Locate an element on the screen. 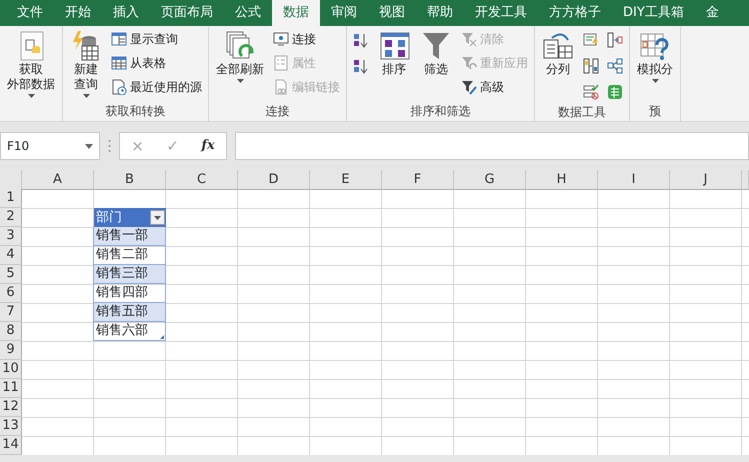 The width and height of the screenshot is (749, 462). column-header: E is located at coordinates (346, 180).